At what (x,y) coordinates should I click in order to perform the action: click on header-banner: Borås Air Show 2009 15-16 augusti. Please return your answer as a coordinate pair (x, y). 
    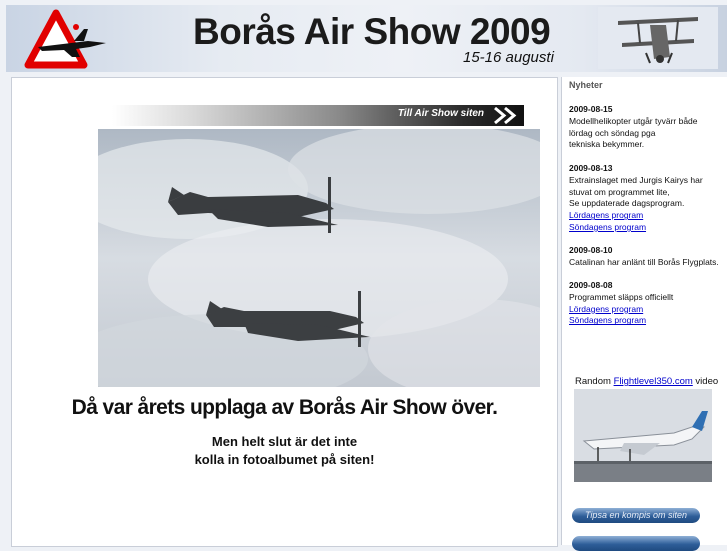
    Looking at the image, I should click on (366, 38).